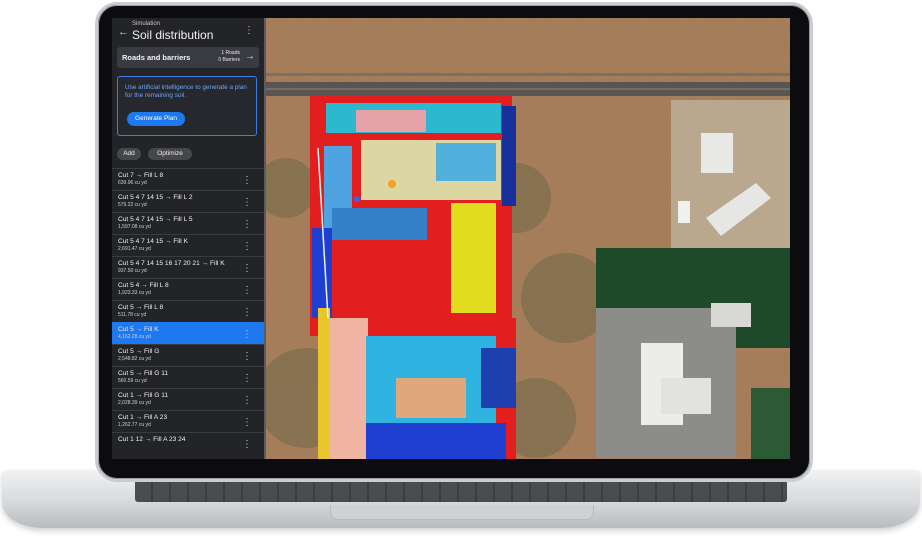 The width and height of the screenshot is (922, 547). Describe the element at coordinates (129, 154) in the screenshot. I see `add-button: Add` at that location.